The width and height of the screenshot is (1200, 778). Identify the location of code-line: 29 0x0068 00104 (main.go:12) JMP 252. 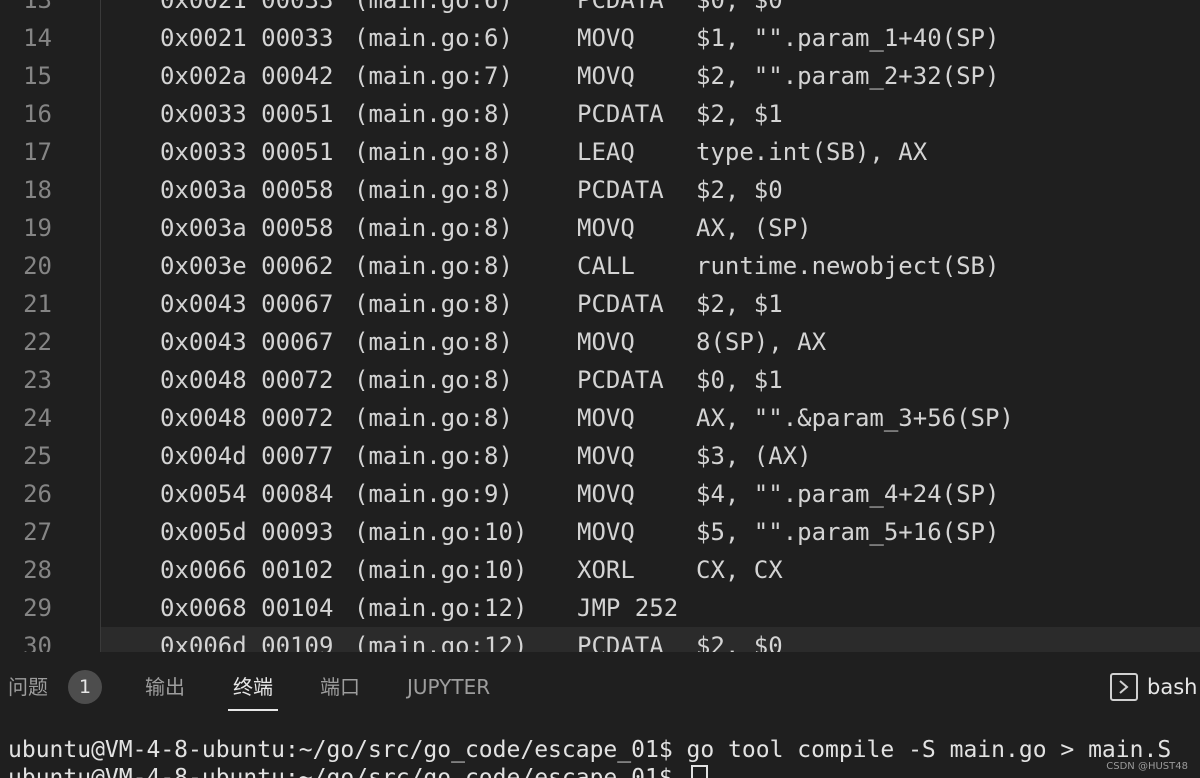
(600, 608).